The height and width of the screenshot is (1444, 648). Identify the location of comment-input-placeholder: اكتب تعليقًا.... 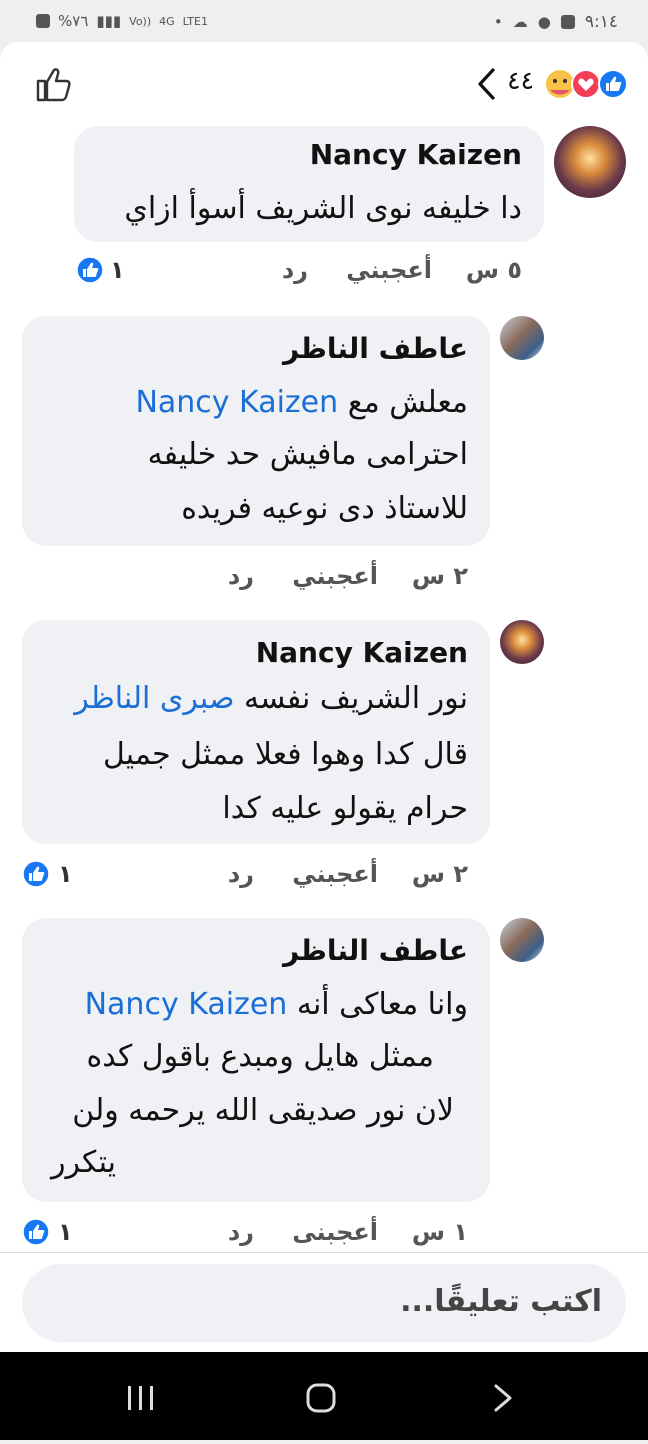
(501, 1301).